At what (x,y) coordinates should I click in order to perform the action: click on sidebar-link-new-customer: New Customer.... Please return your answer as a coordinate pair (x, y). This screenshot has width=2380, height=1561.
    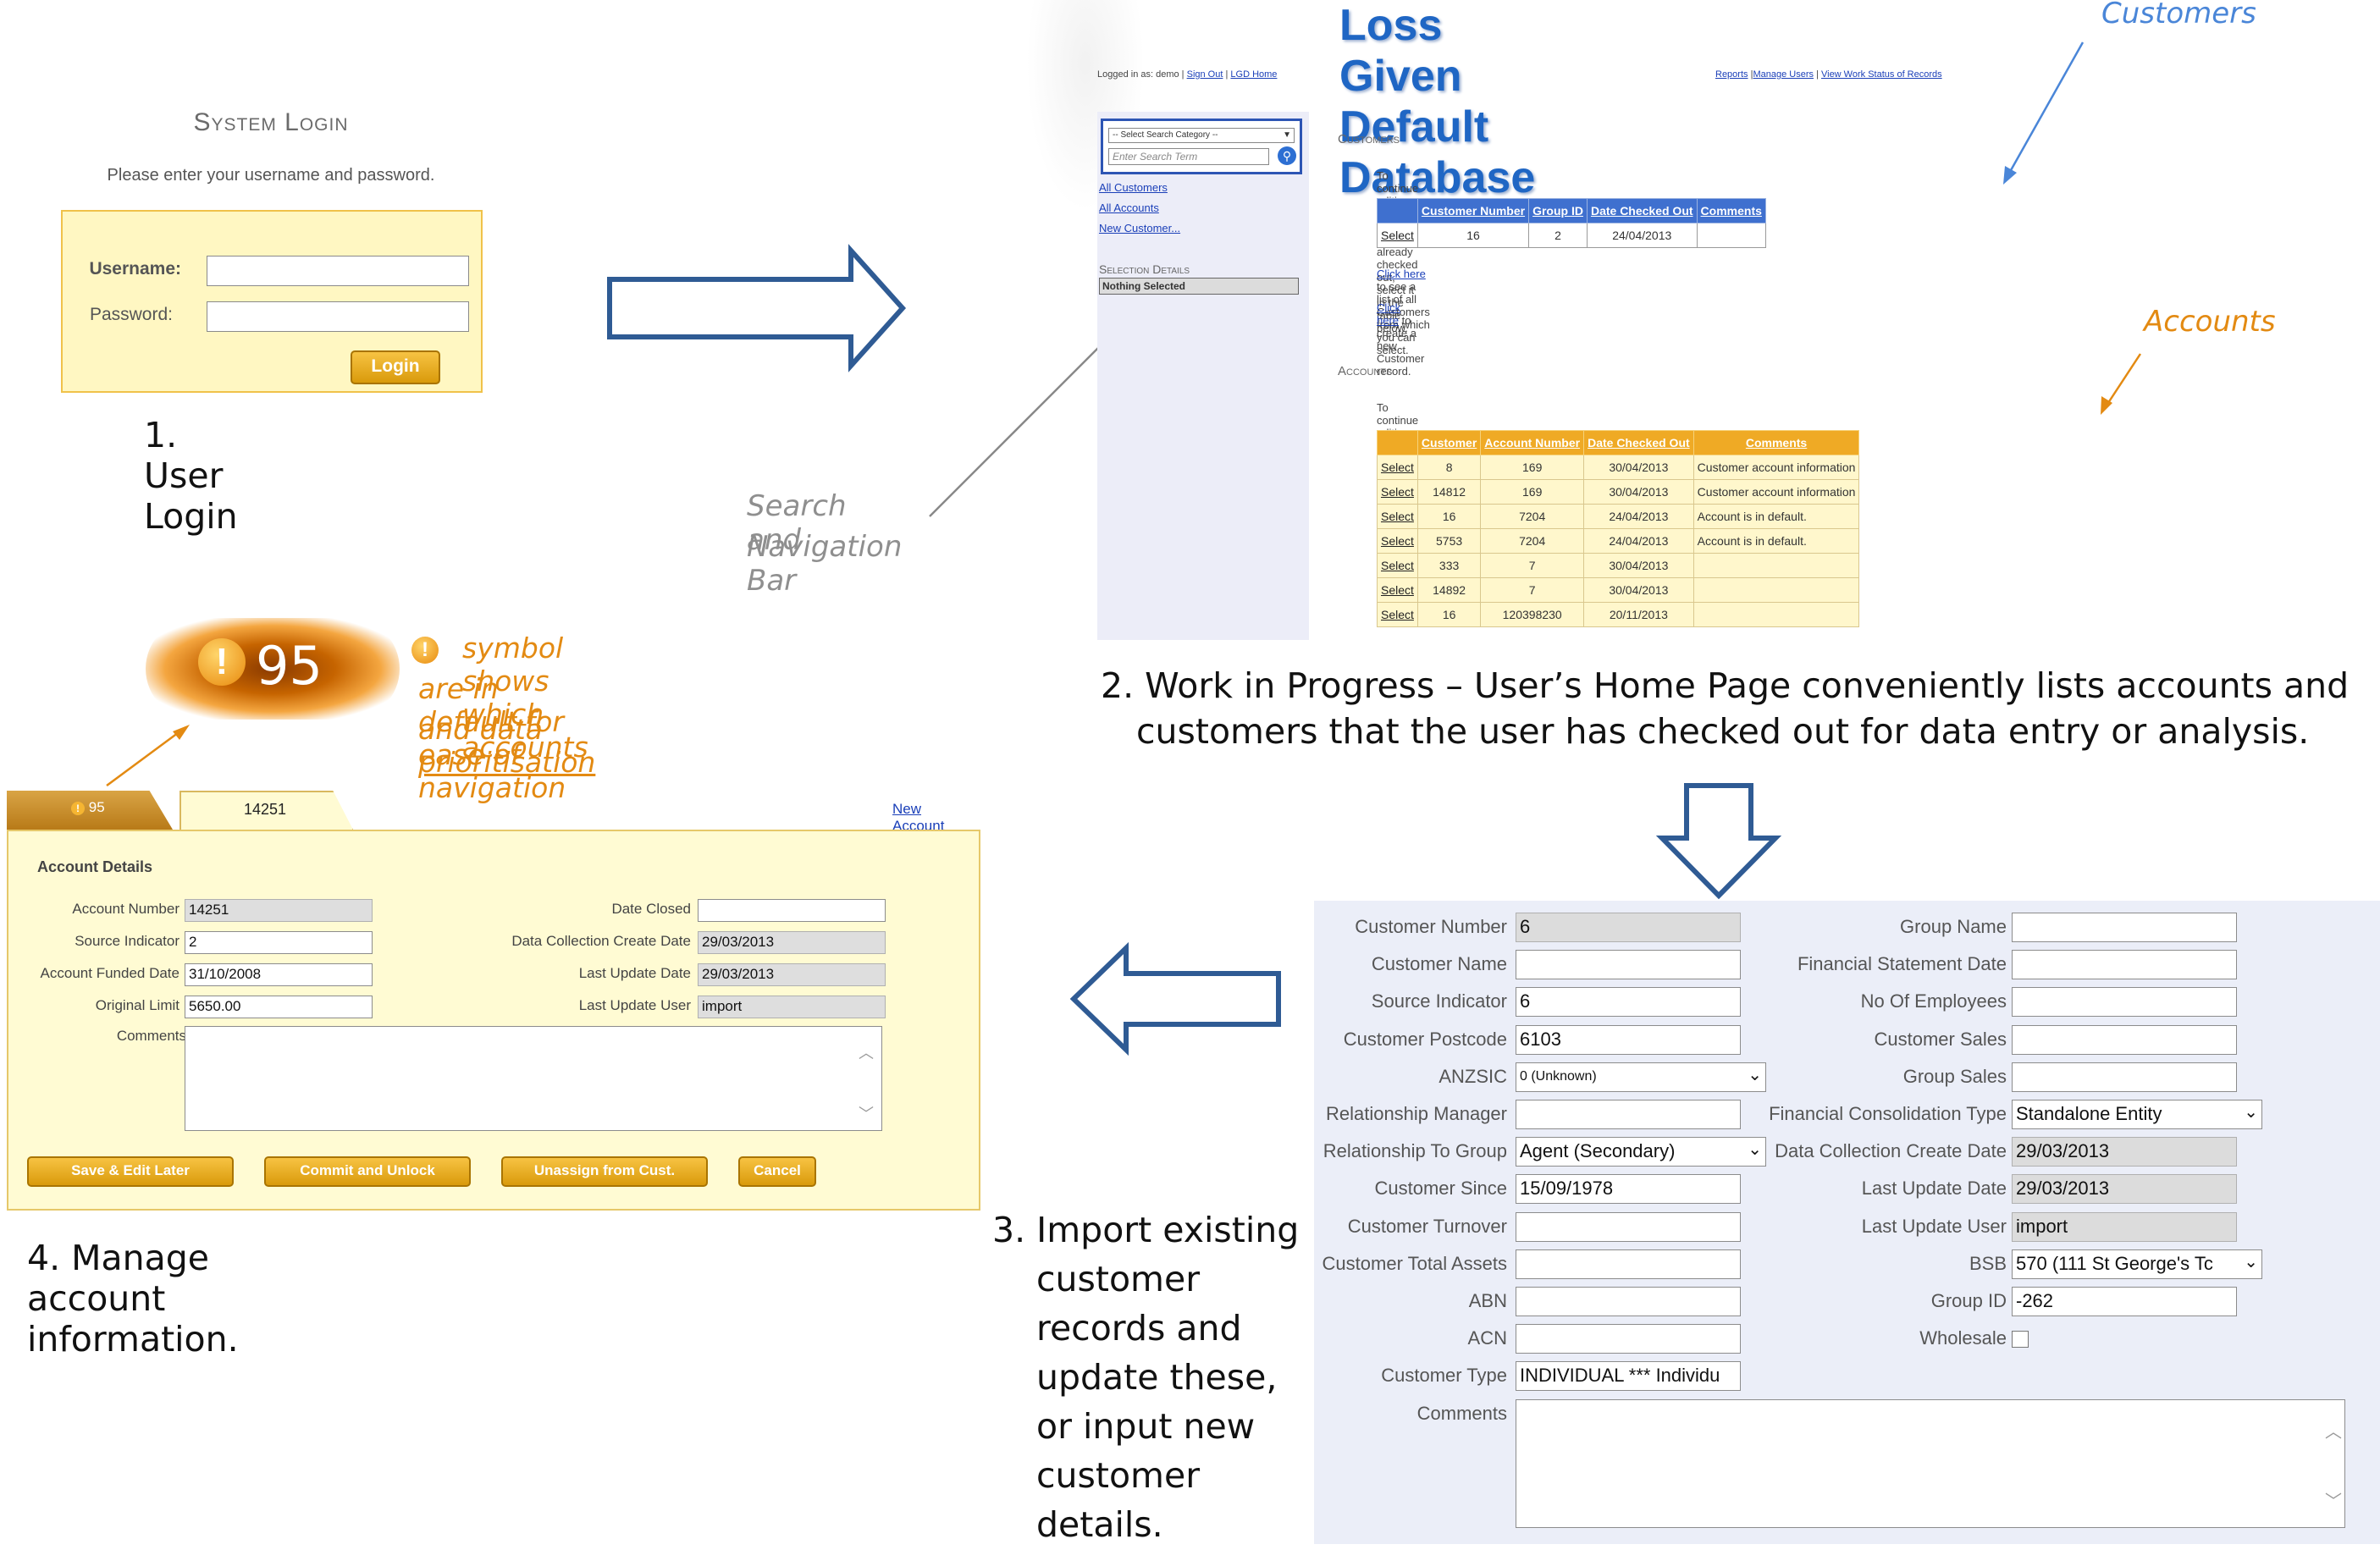
    Looking at the image, I should click on (1139, 228).